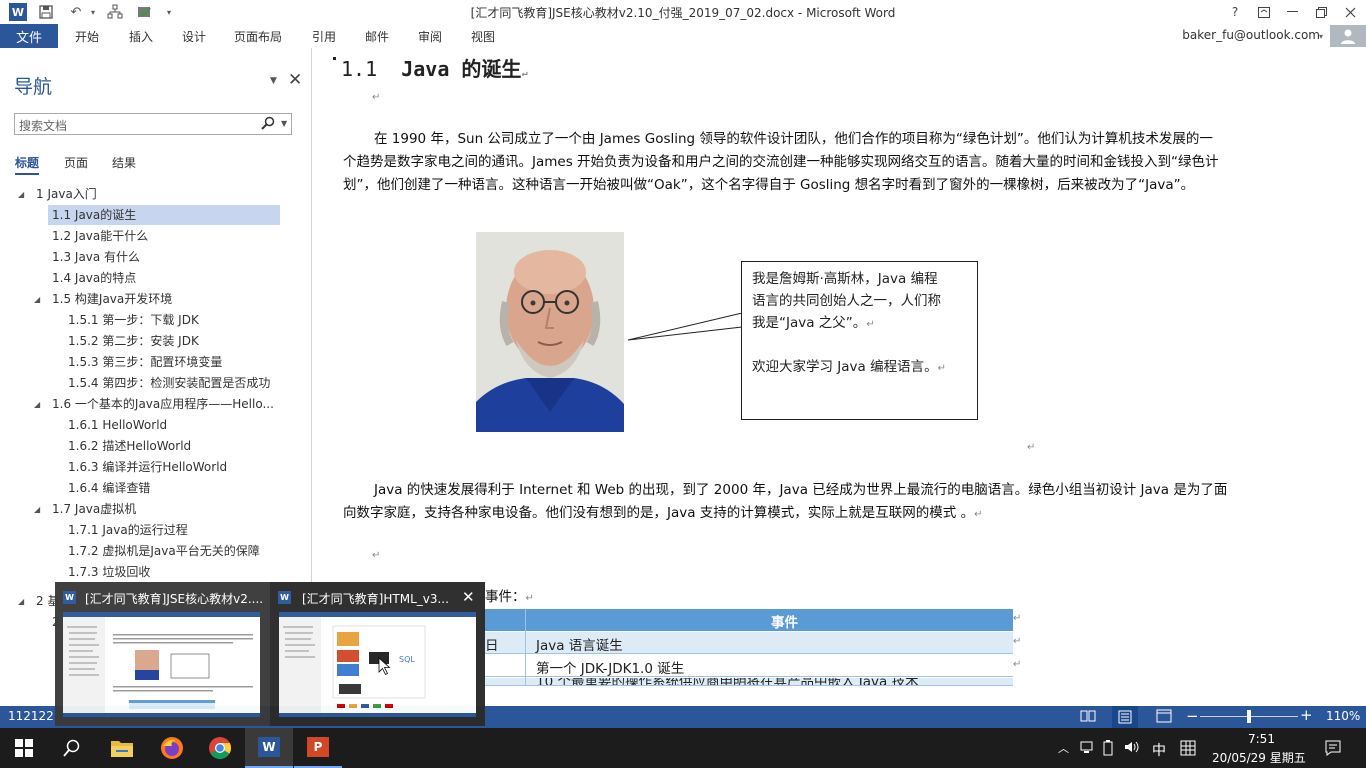  Describe the element at coordinates (161, 664) in the screenshot. I see `thumbnail-1-preview` at that location.